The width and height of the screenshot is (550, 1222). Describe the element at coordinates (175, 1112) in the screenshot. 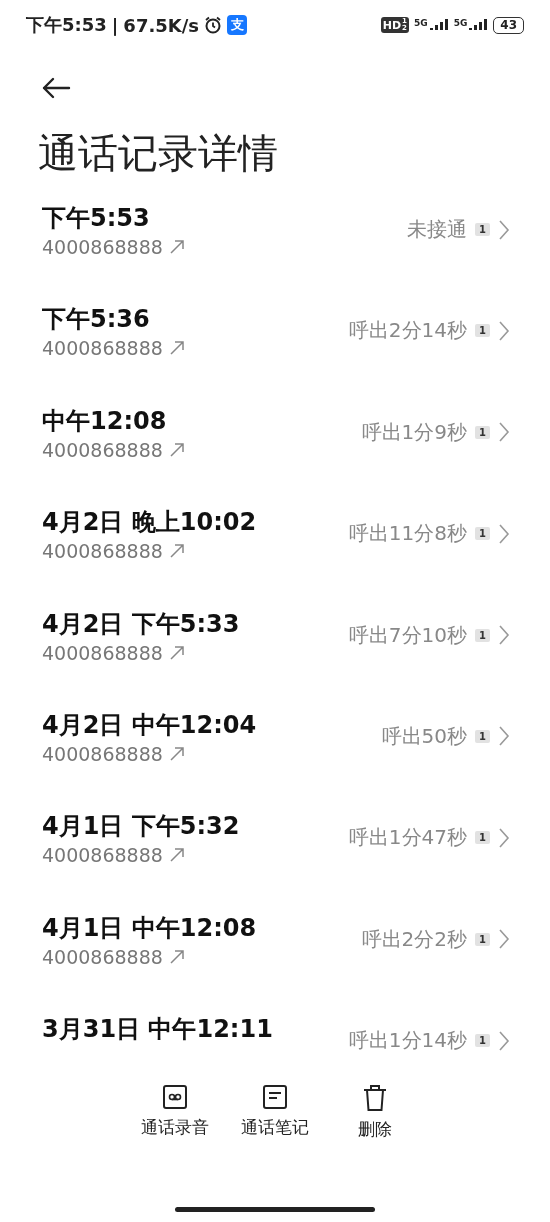

I see `toolbar-action: 通话录音` at that location.